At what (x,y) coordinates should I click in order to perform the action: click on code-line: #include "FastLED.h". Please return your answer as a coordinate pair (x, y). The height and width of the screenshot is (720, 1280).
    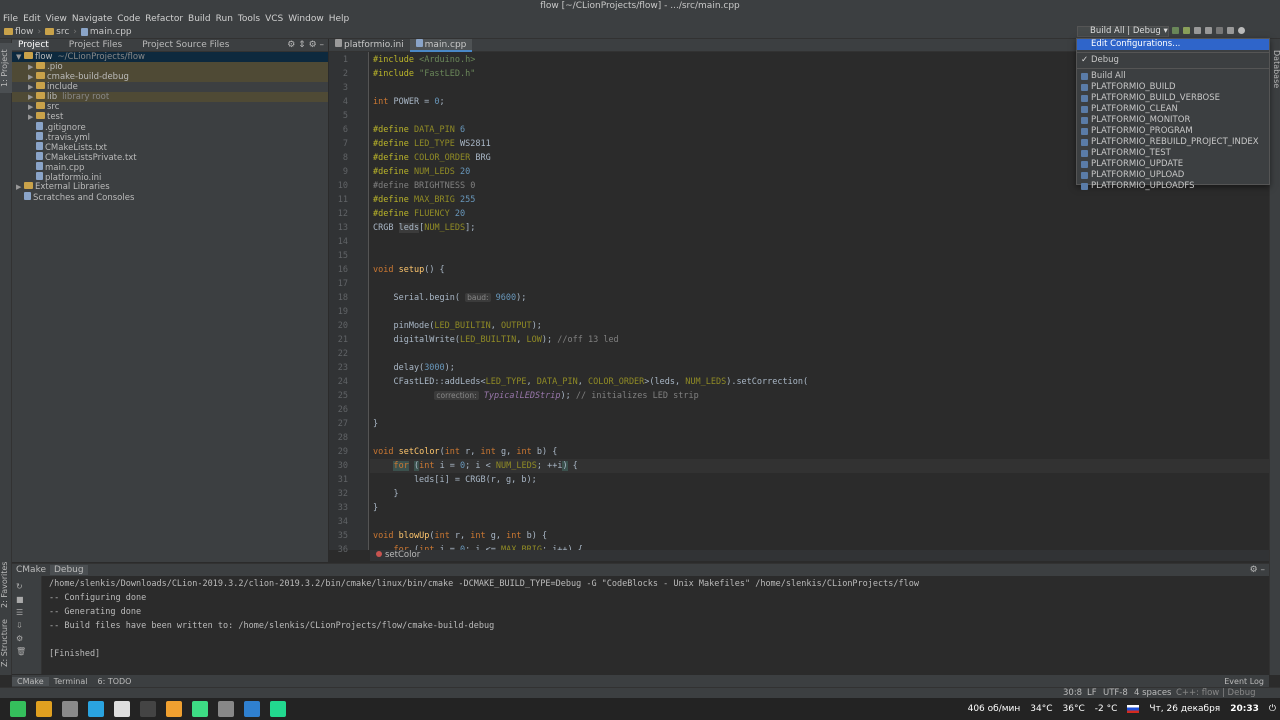
    Looking at the image, I should click on (424, 74).